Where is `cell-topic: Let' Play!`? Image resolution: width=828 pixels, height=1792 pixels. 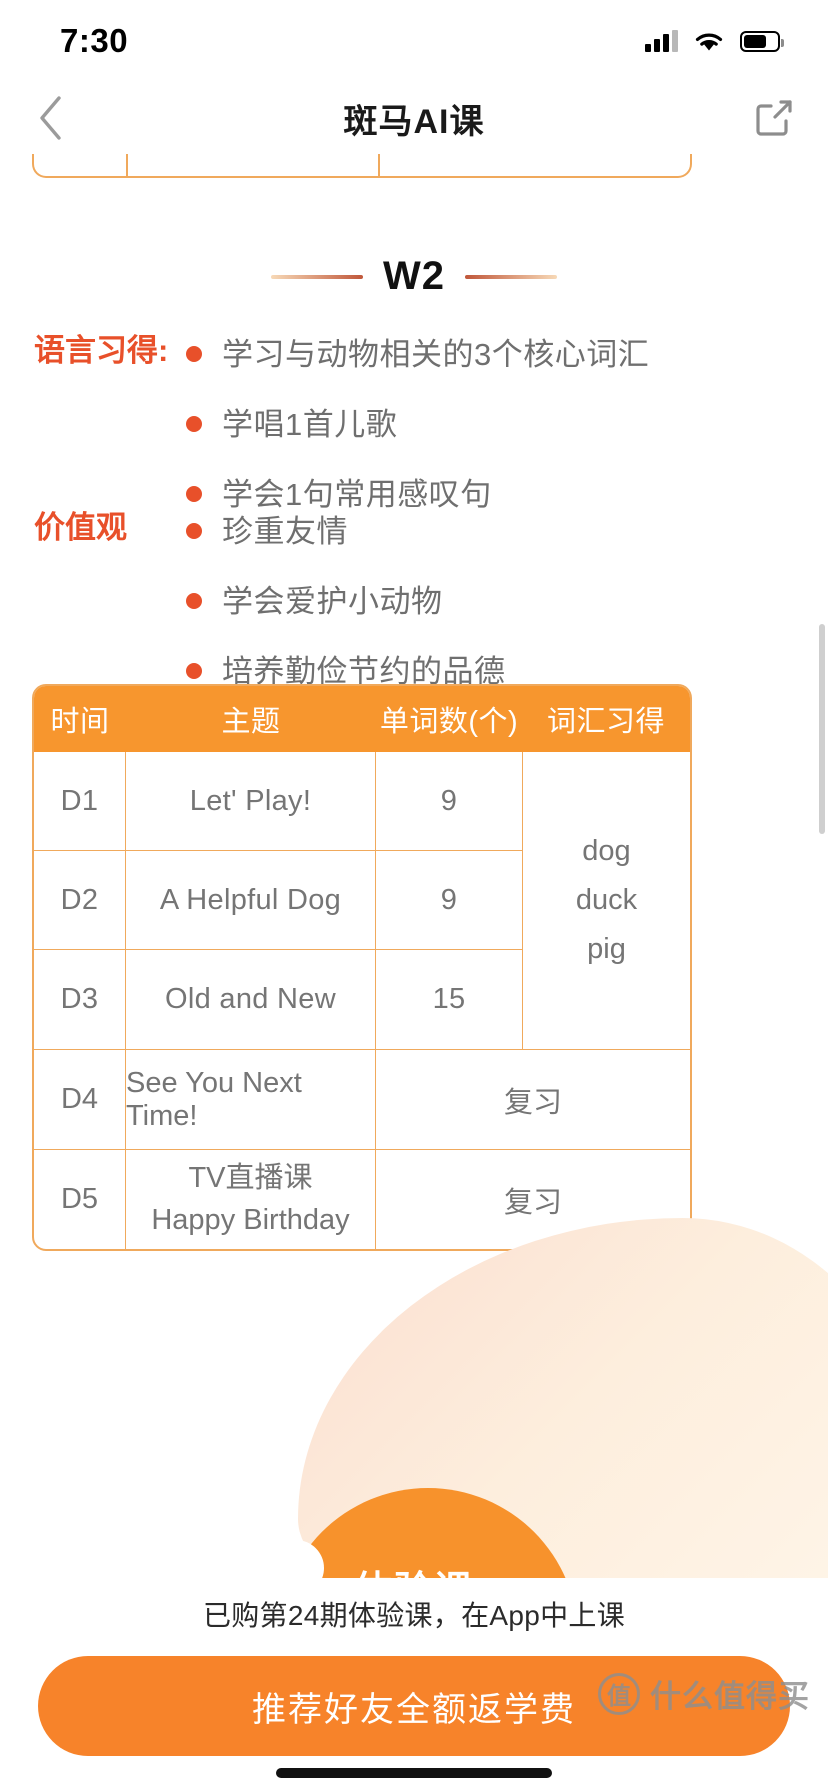 cell-topic: Let' Play! is located at coordinates (251, 801).